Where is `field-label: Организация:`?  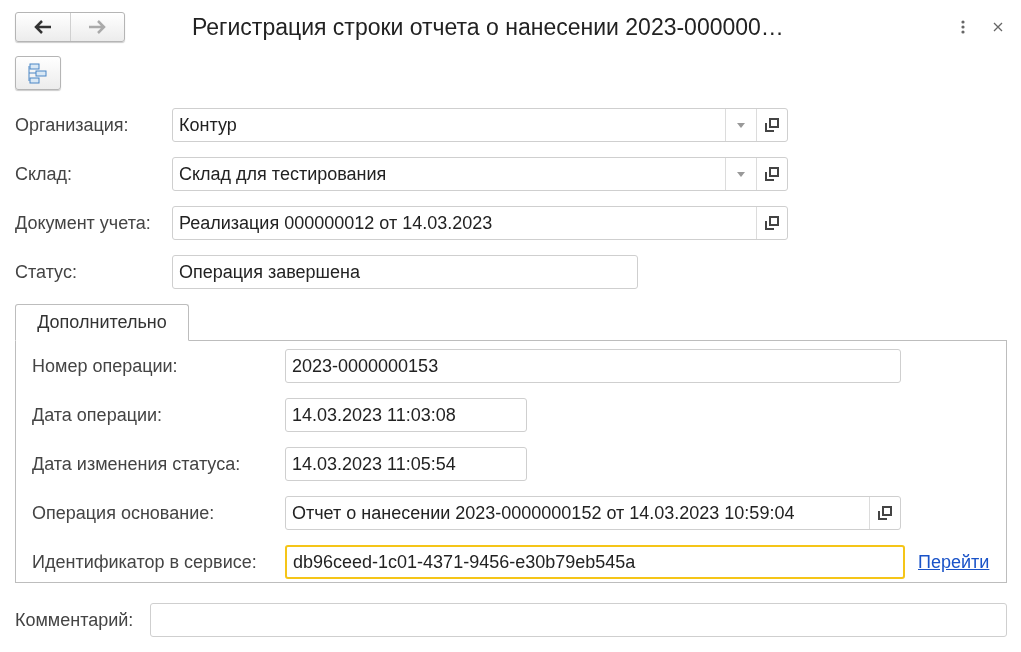 field-label: Организация: is located at coordinates (72, 125).